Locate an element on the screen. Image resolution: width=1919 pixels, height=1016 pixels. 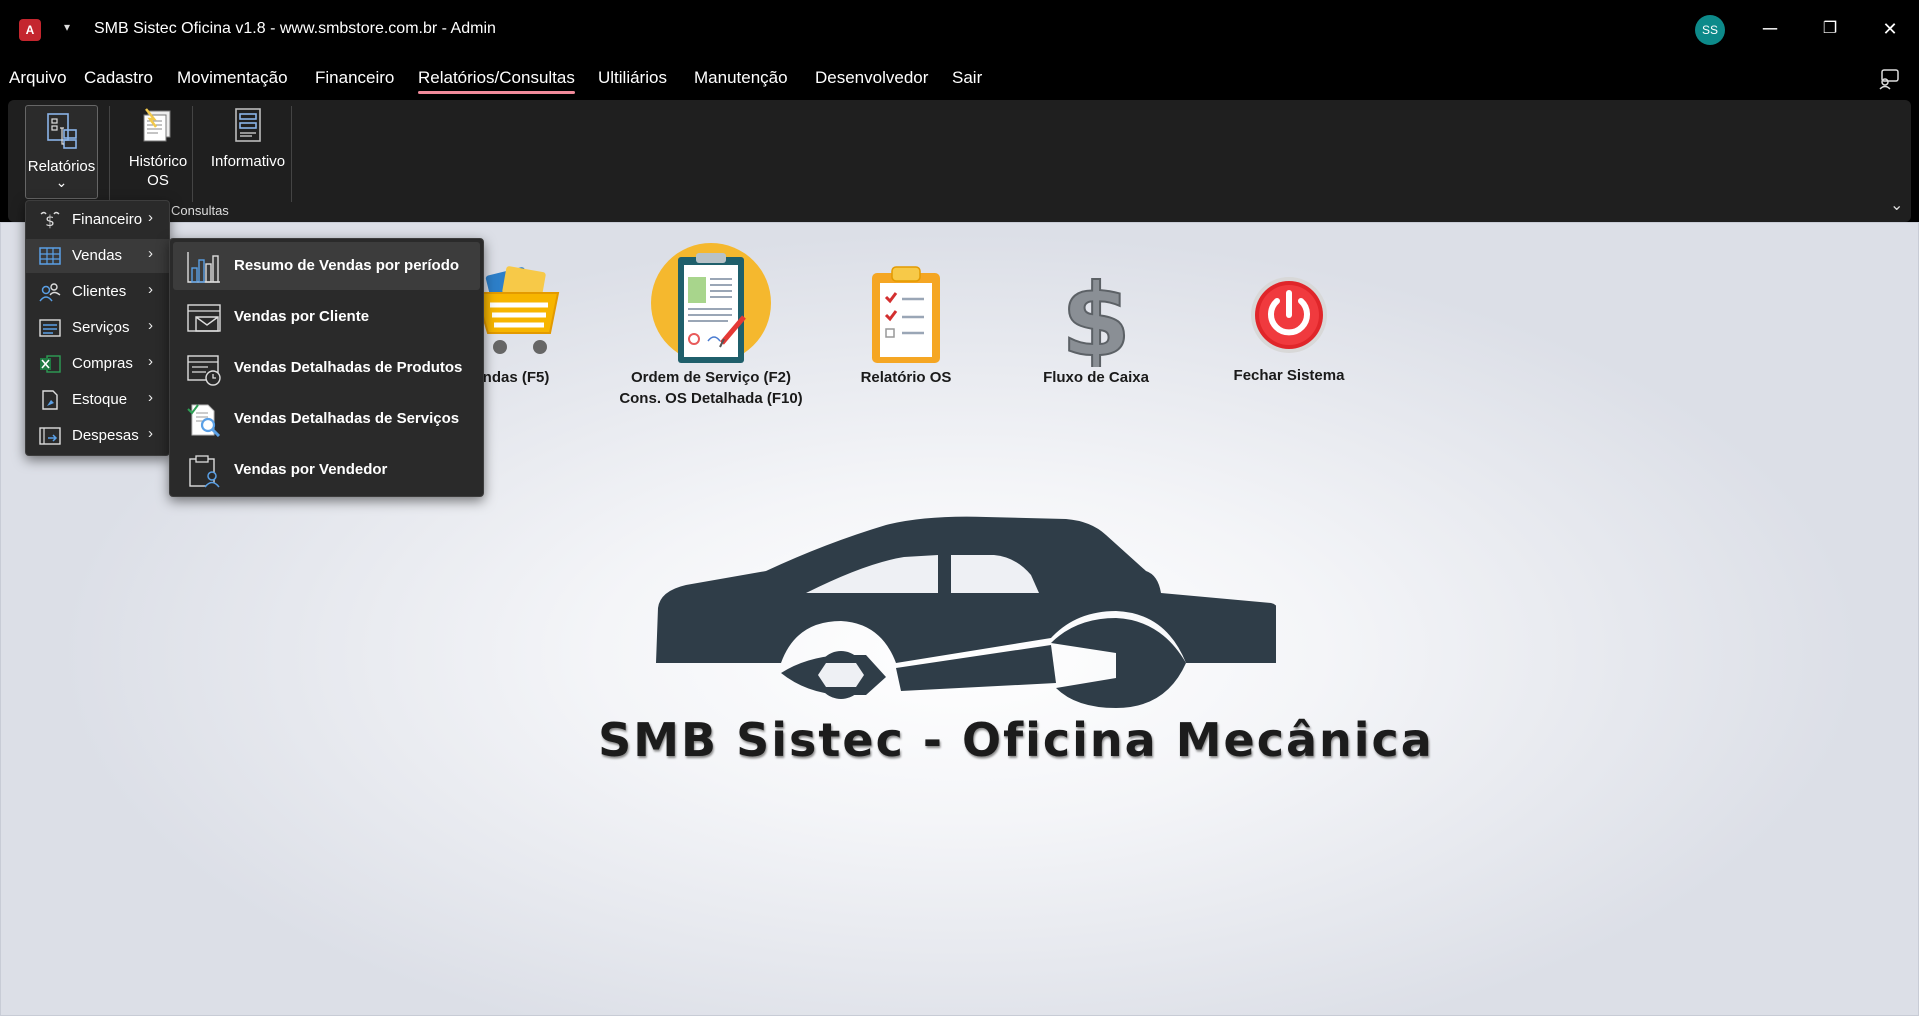
historico-label-line2: OS is located at coordinates (158, 180).